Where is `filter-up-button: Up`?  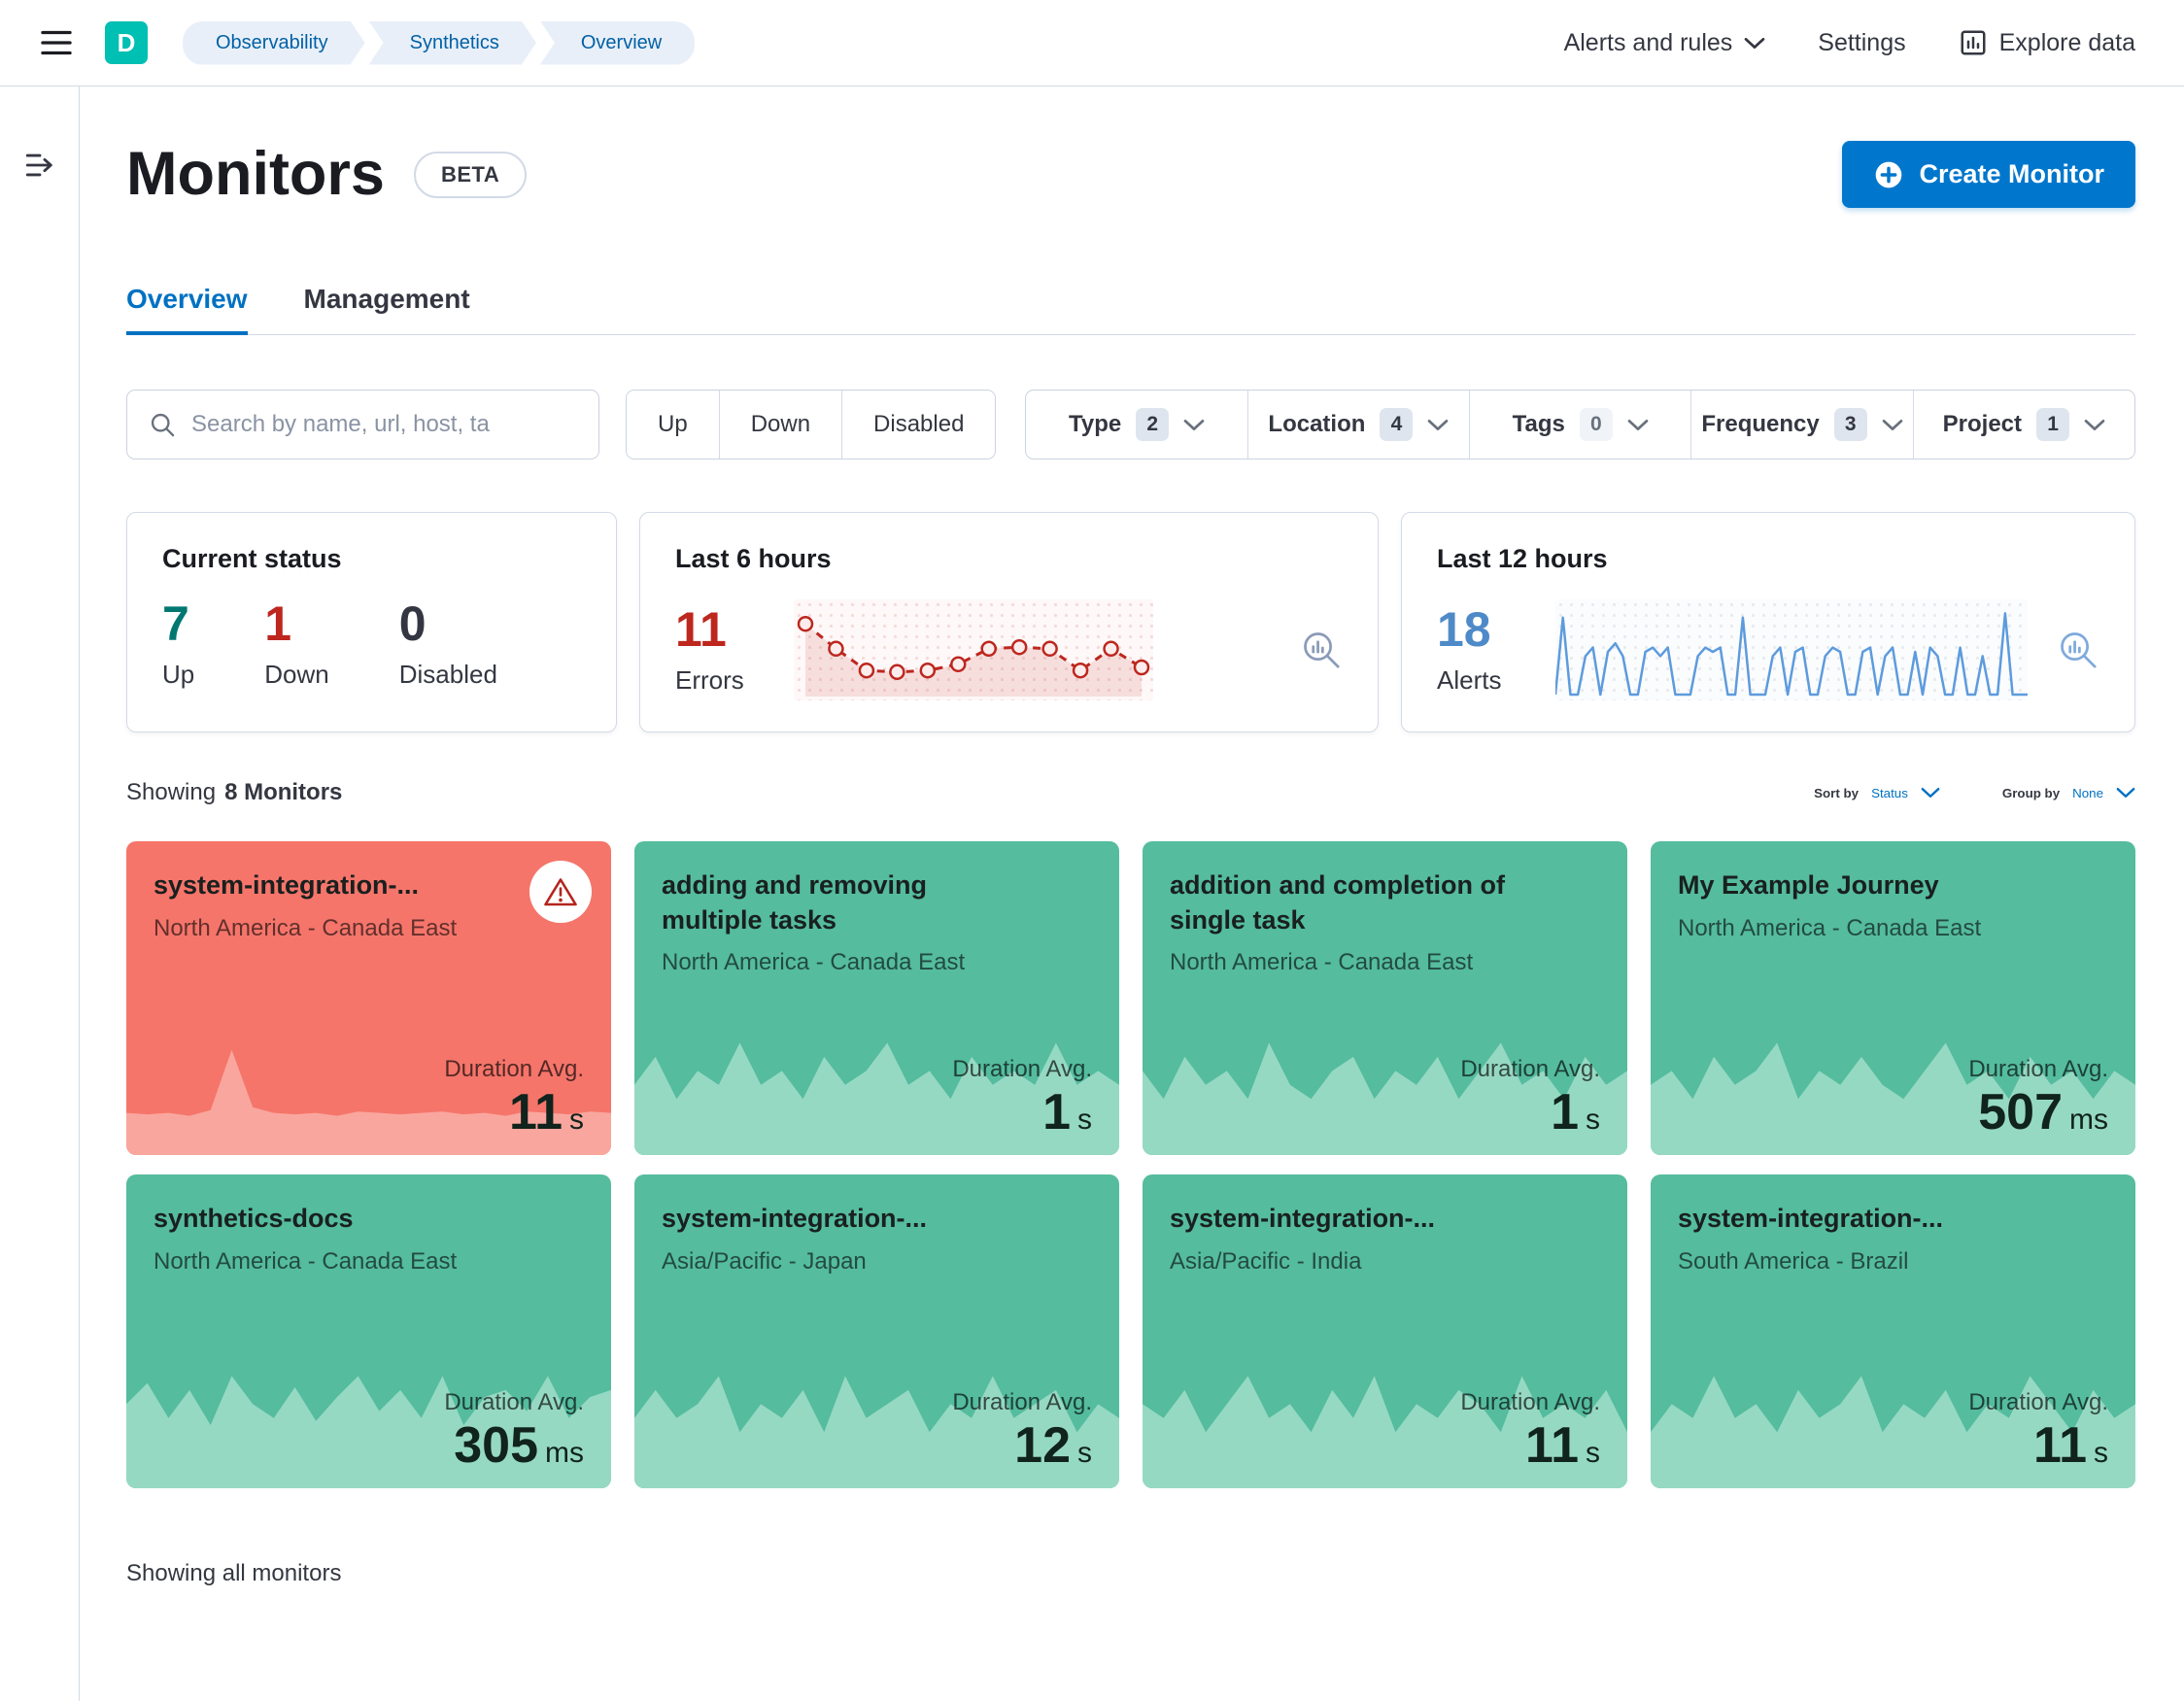
filter-up-button: Up is located at coordinates (673, 425).